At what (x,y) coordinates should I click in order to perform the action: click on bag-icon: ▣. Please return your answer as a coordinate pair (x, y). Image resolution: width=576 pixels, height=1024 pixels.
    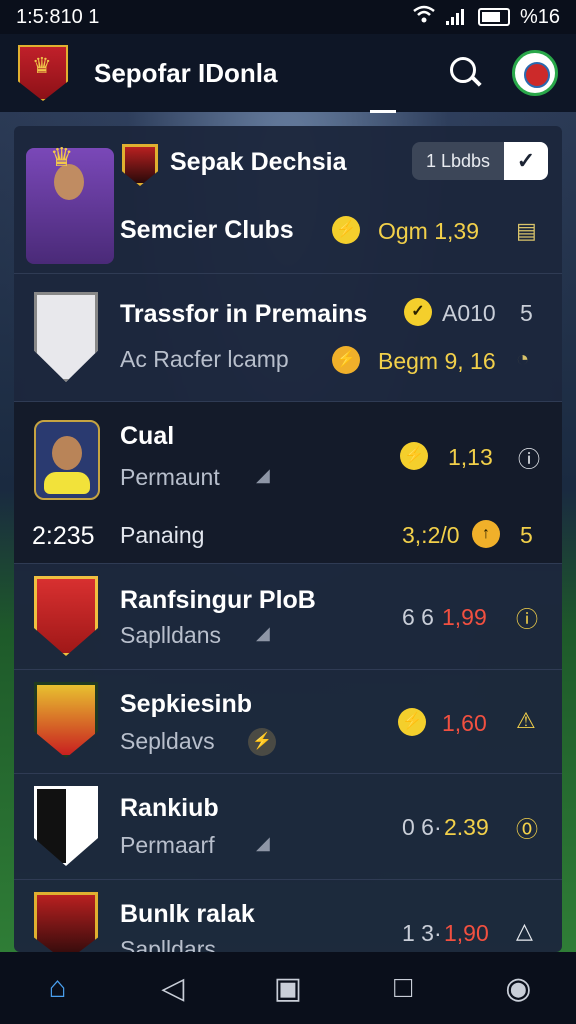
    Looking at the image, I should click on (288, 988).